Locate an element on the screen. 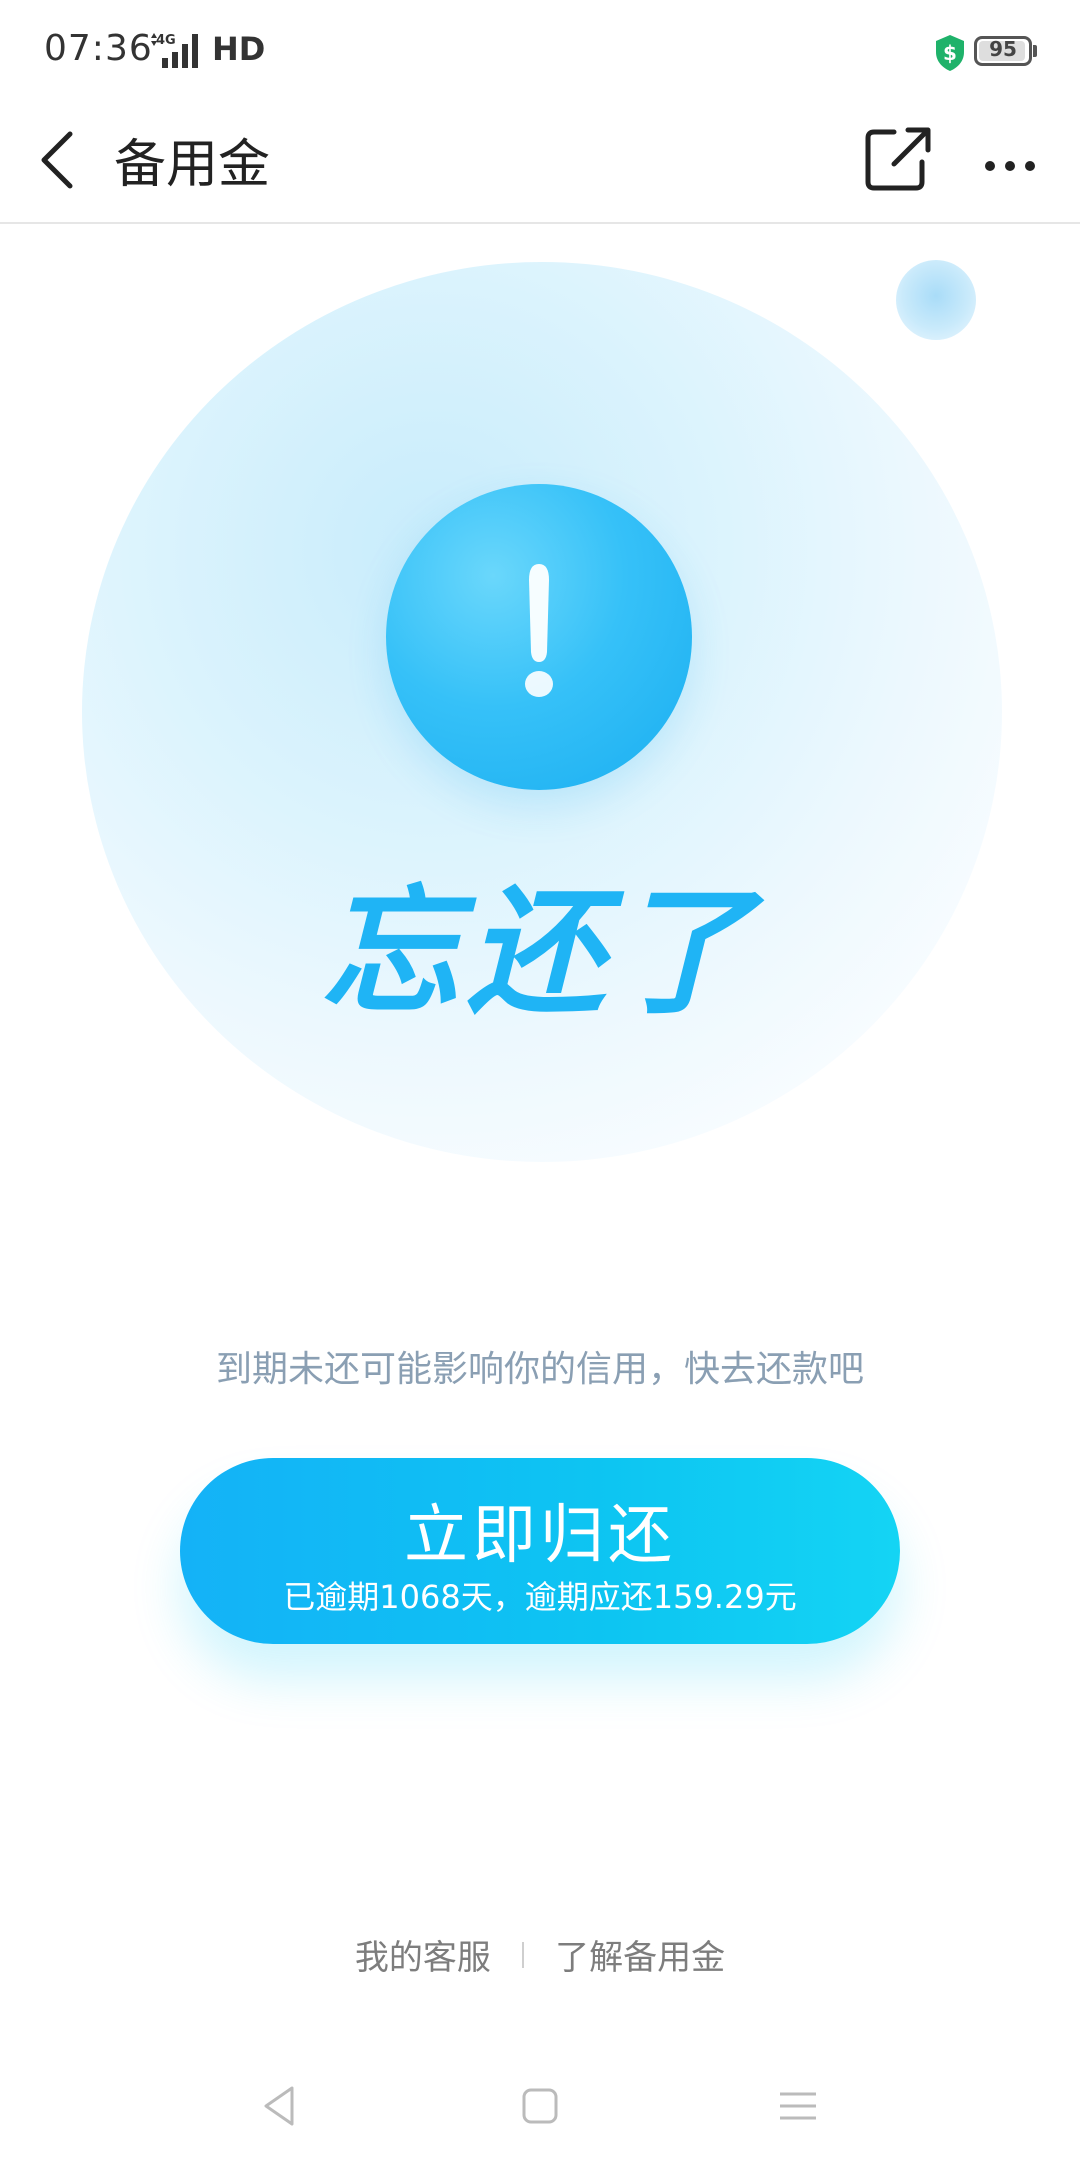 The image size is (1080, 2160). hd-indicator: HD is located at coordinates (239, 49).